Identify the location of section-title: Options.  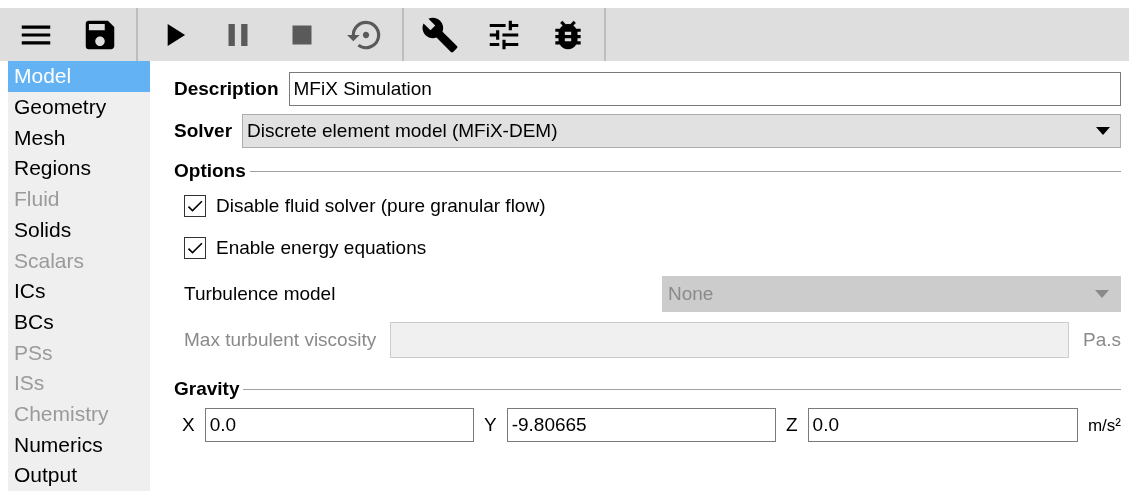
(210, 171).